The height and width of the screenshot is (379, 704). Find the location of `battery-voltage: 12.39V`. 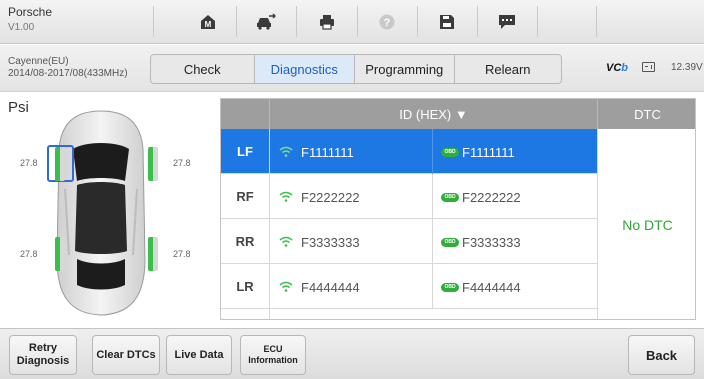

battery-voltage: 12.39V is located at coordinates (687, 67).